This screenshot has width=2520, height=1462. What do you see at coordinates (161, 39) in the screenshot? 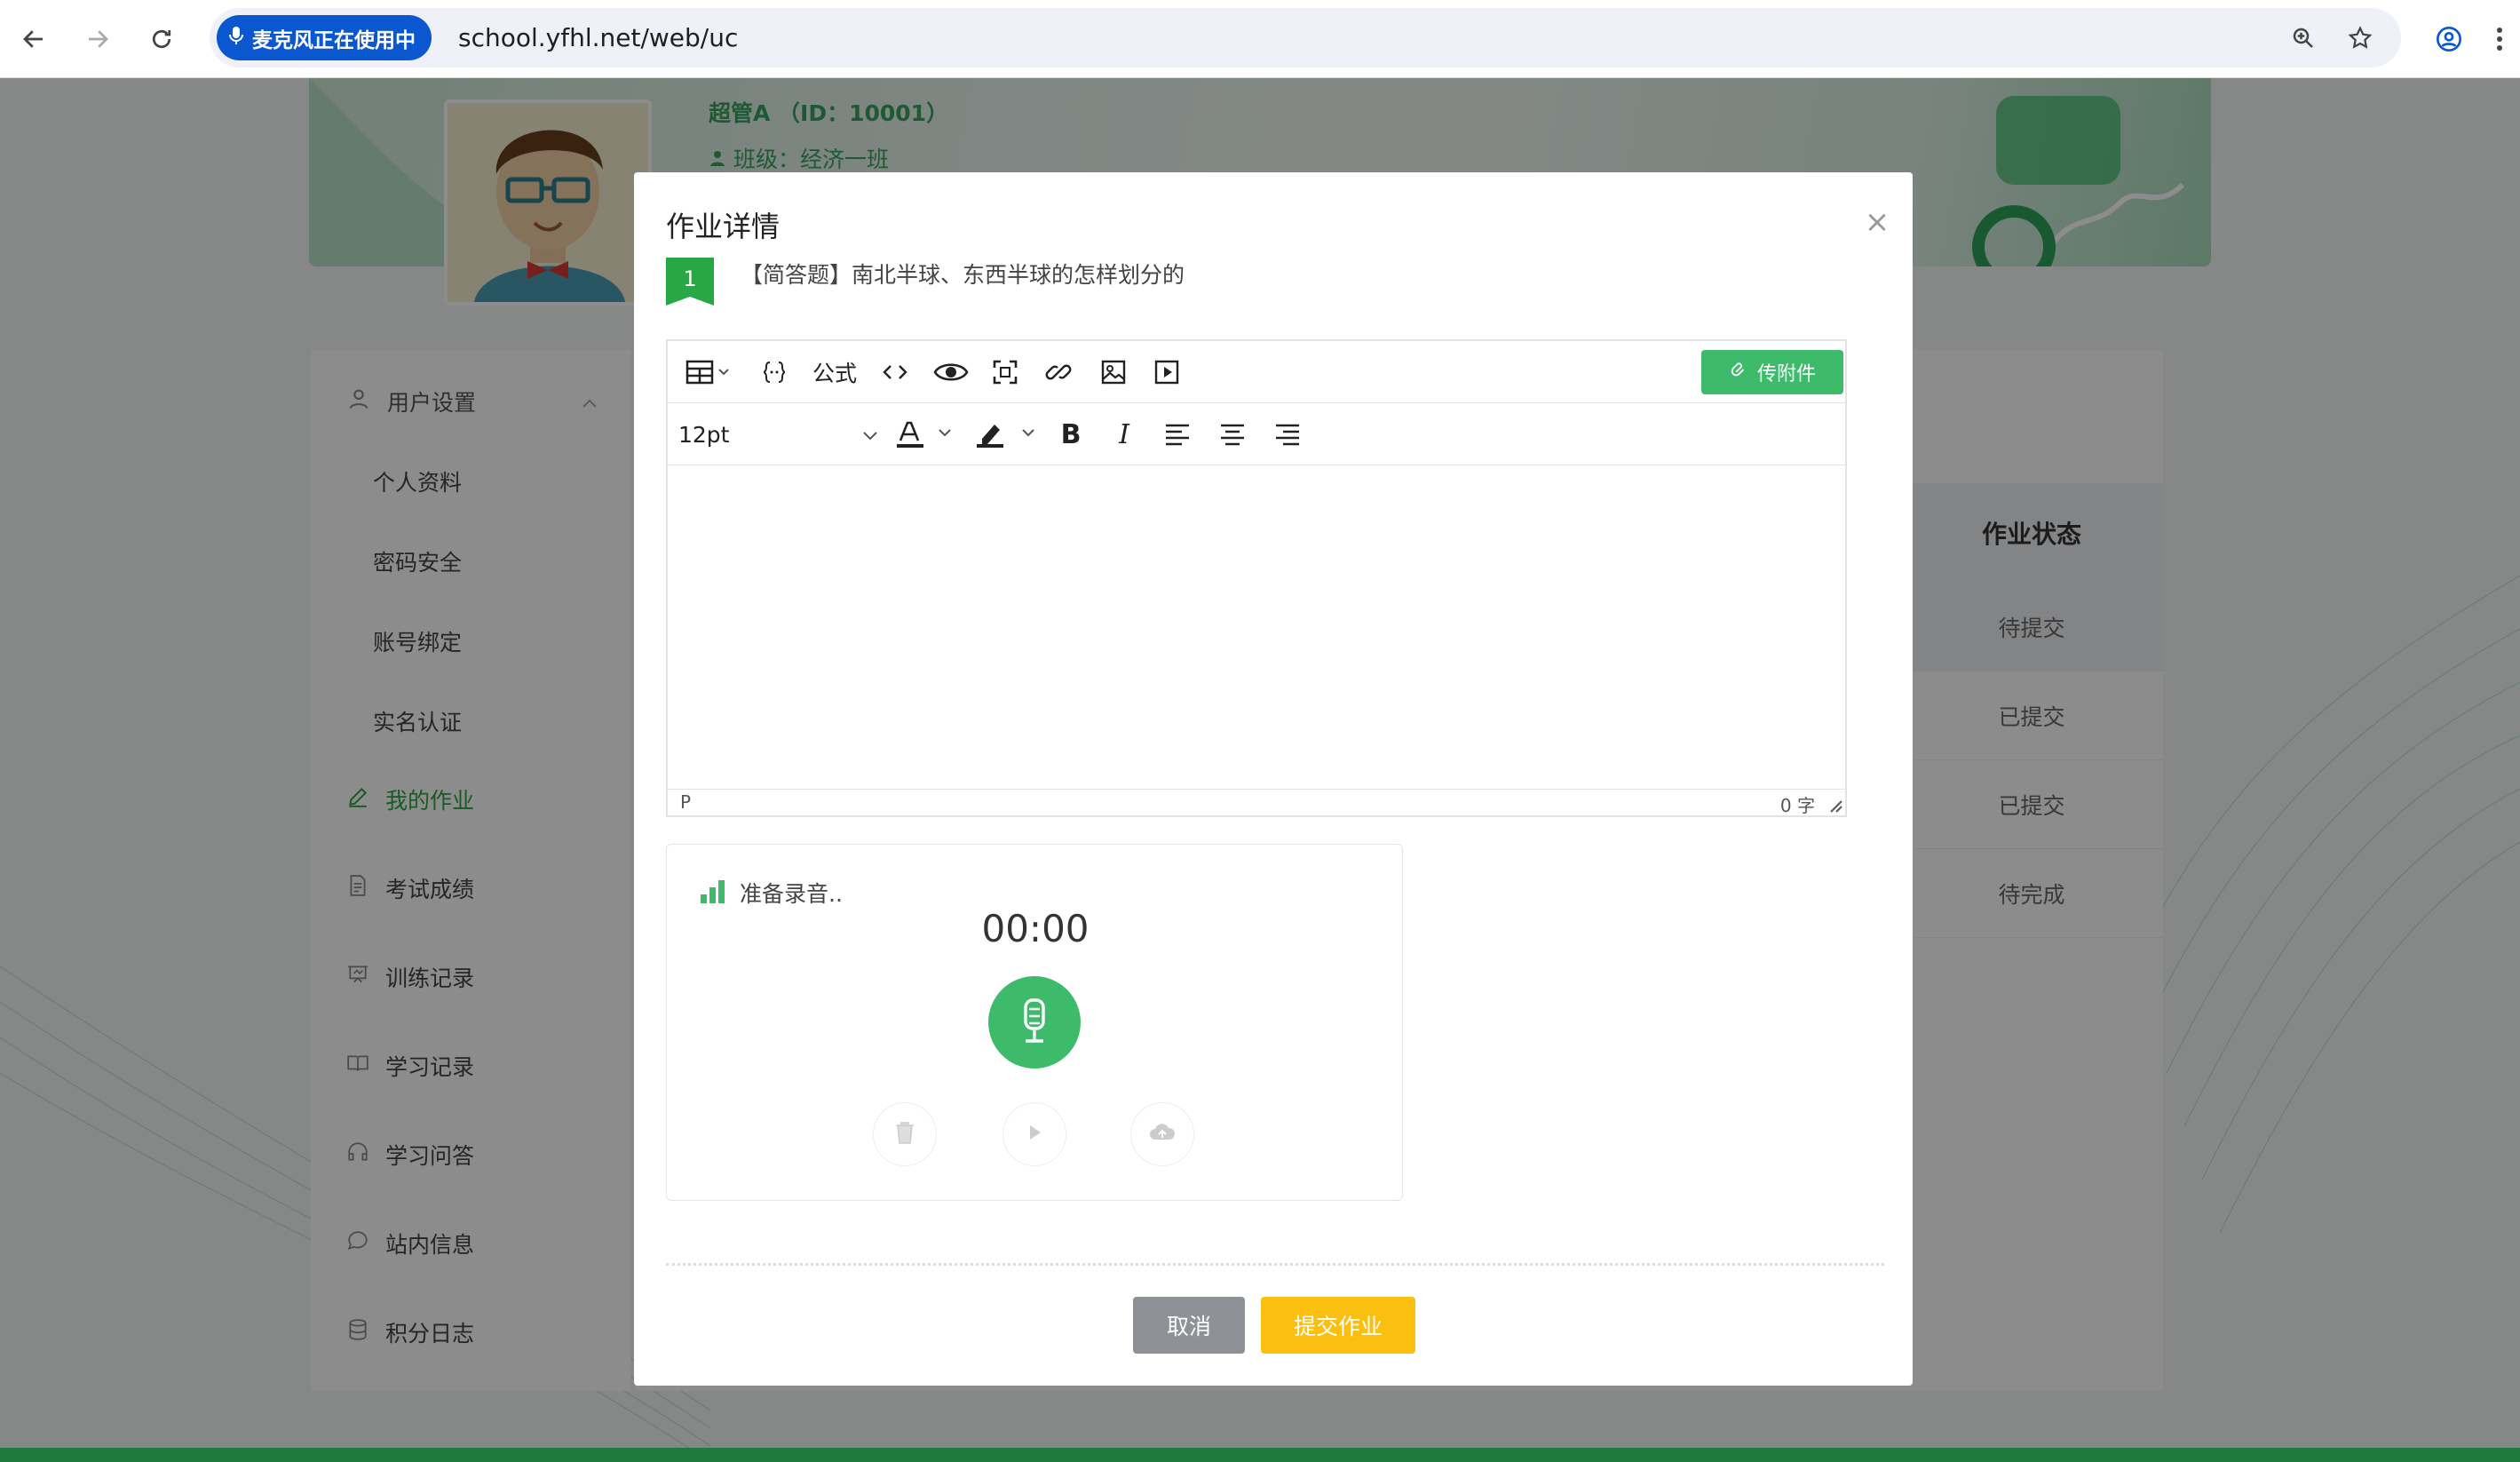
I see `reload-icon` at bounding box center [161, 39].